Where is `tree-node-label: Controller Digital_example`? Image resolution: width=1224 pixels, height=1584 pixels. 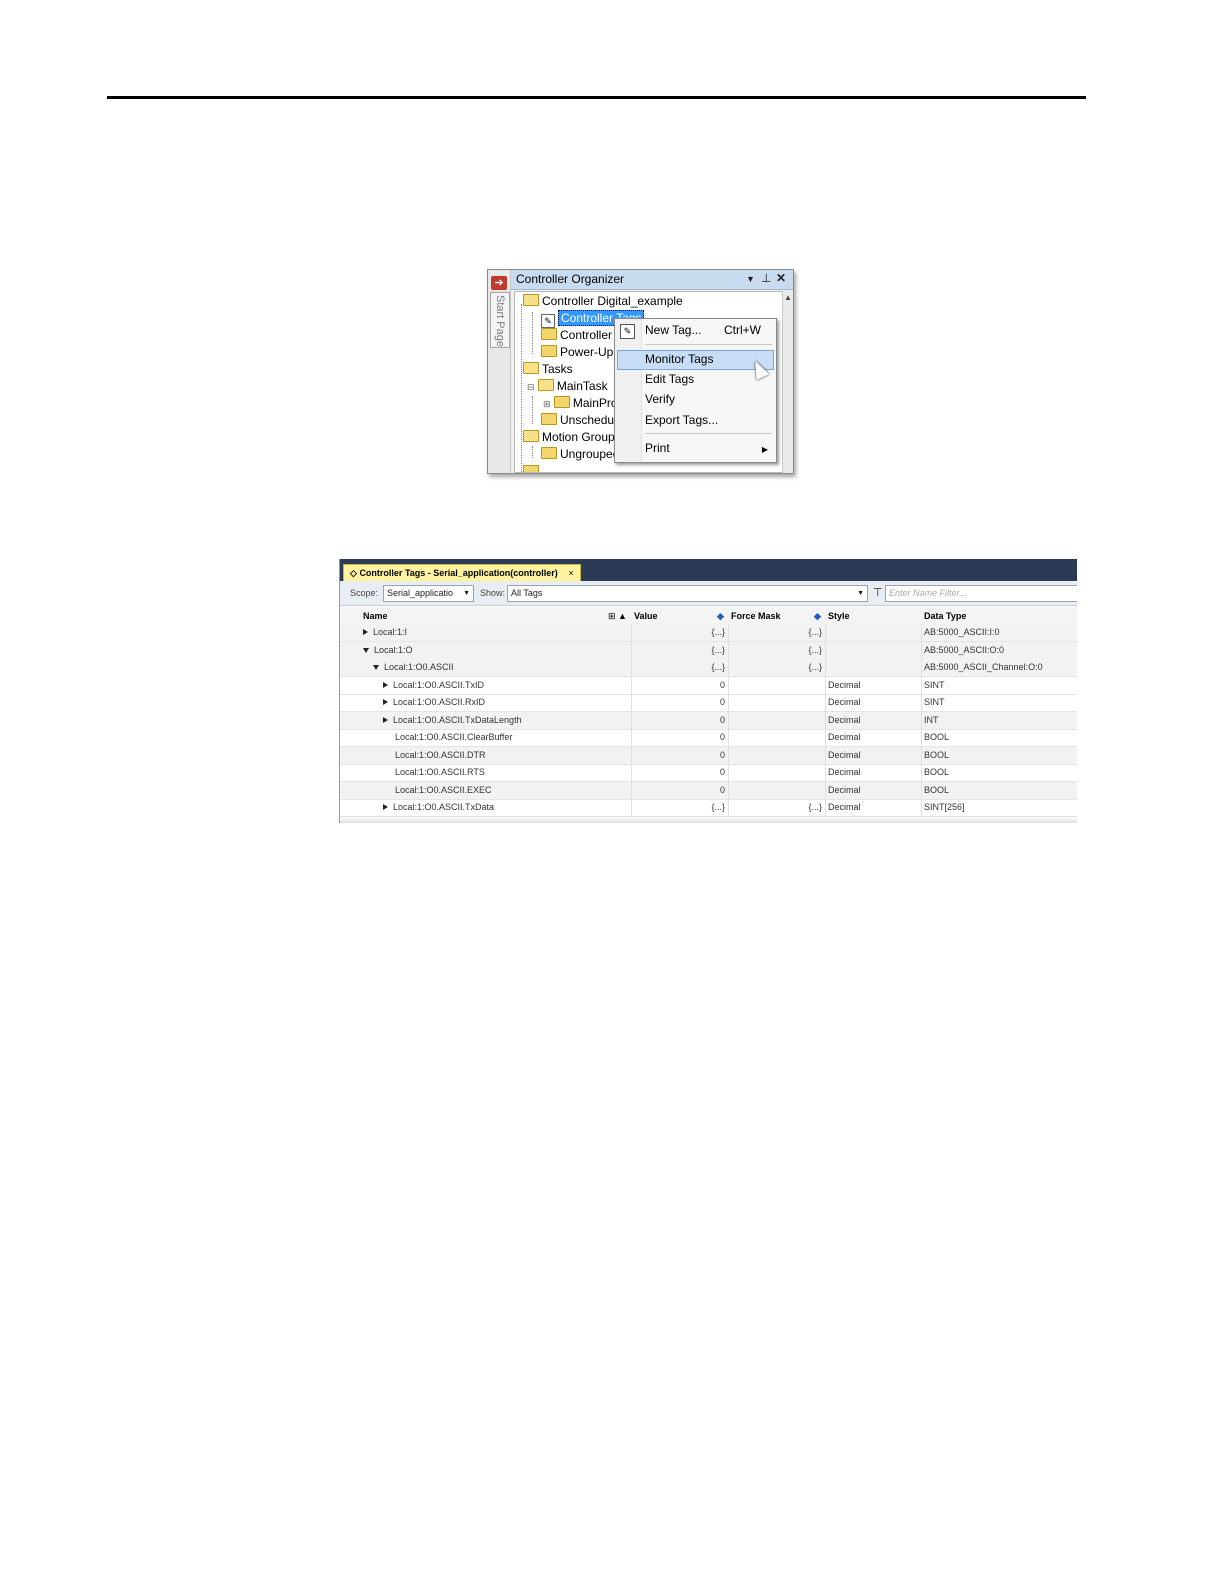 tree-node-label: Controller Digital_example is located at coordinates (612, 301).